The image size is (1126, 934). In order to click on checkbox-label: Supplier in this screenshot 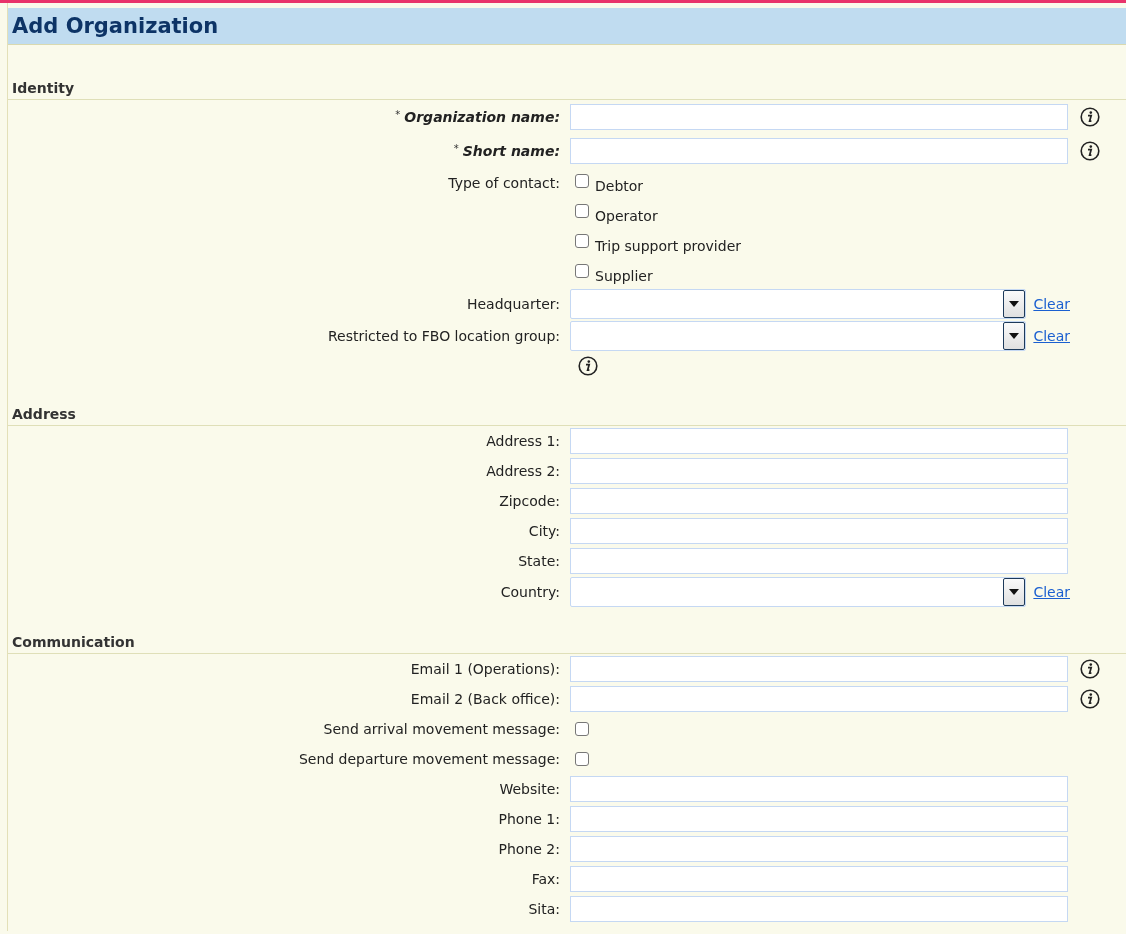, I will do `click(624, 275)`.